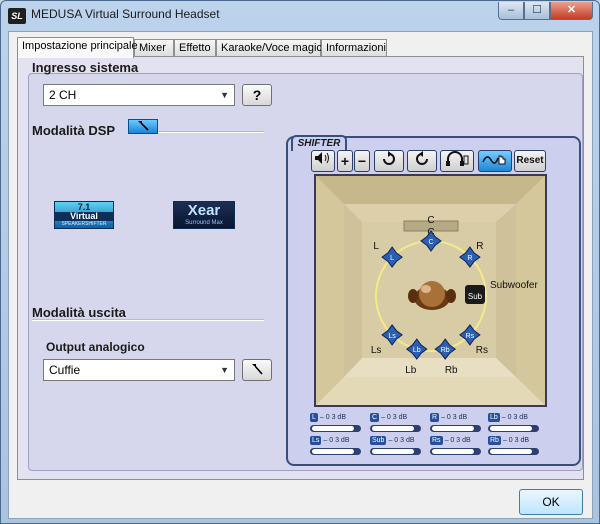 This screenshot has height=524, width=600. Describe the element at coordinates (17, 16) in the screenshot. I see `app-logo-icon: SL` at that location.